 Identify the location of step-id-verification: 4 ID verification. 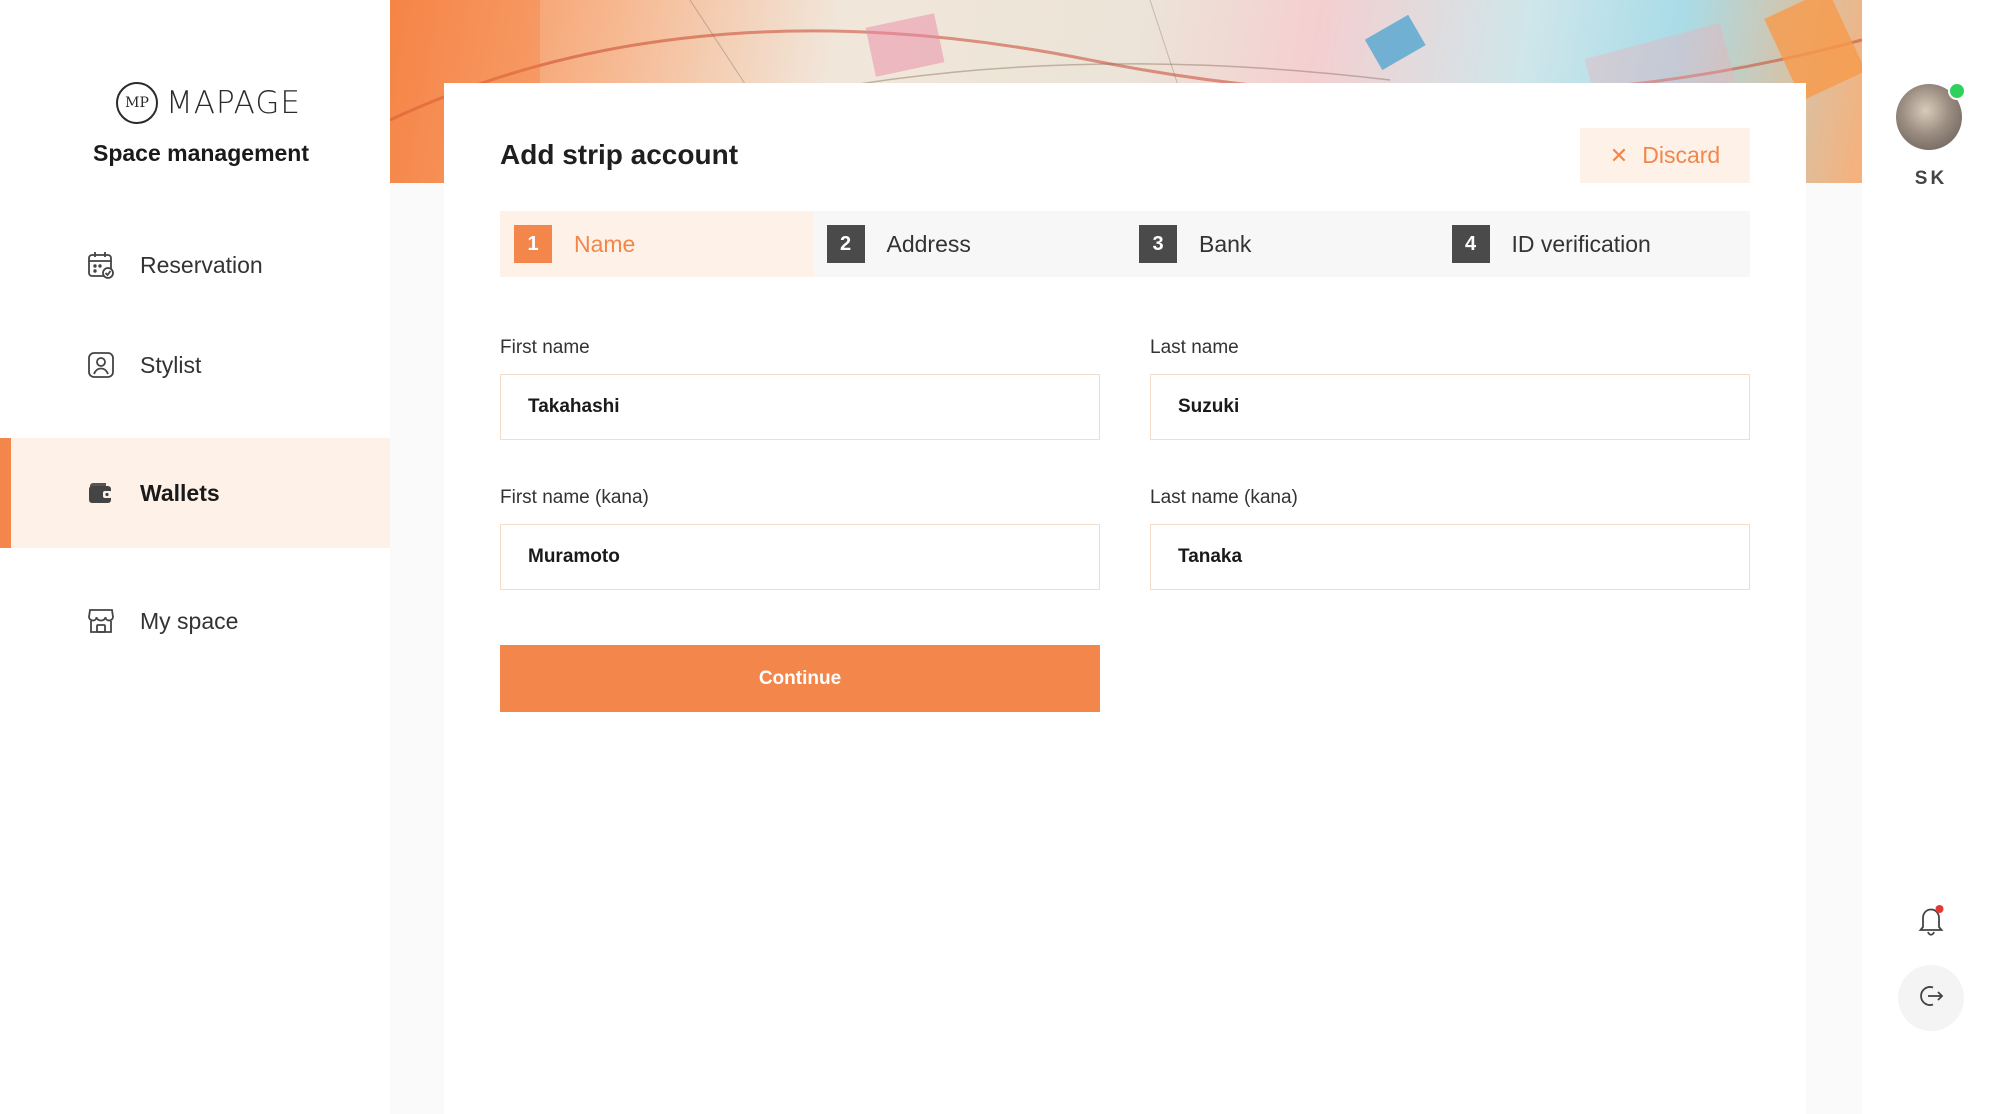
(1594, 244).